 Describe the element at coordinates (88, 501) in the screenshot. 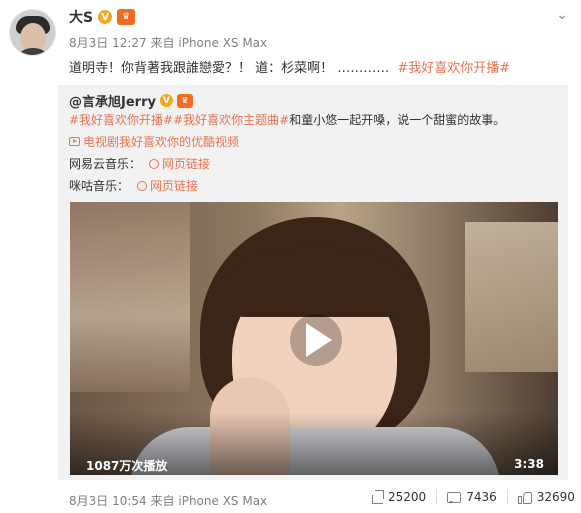

I see `repost-date: 8月3日` at that location.